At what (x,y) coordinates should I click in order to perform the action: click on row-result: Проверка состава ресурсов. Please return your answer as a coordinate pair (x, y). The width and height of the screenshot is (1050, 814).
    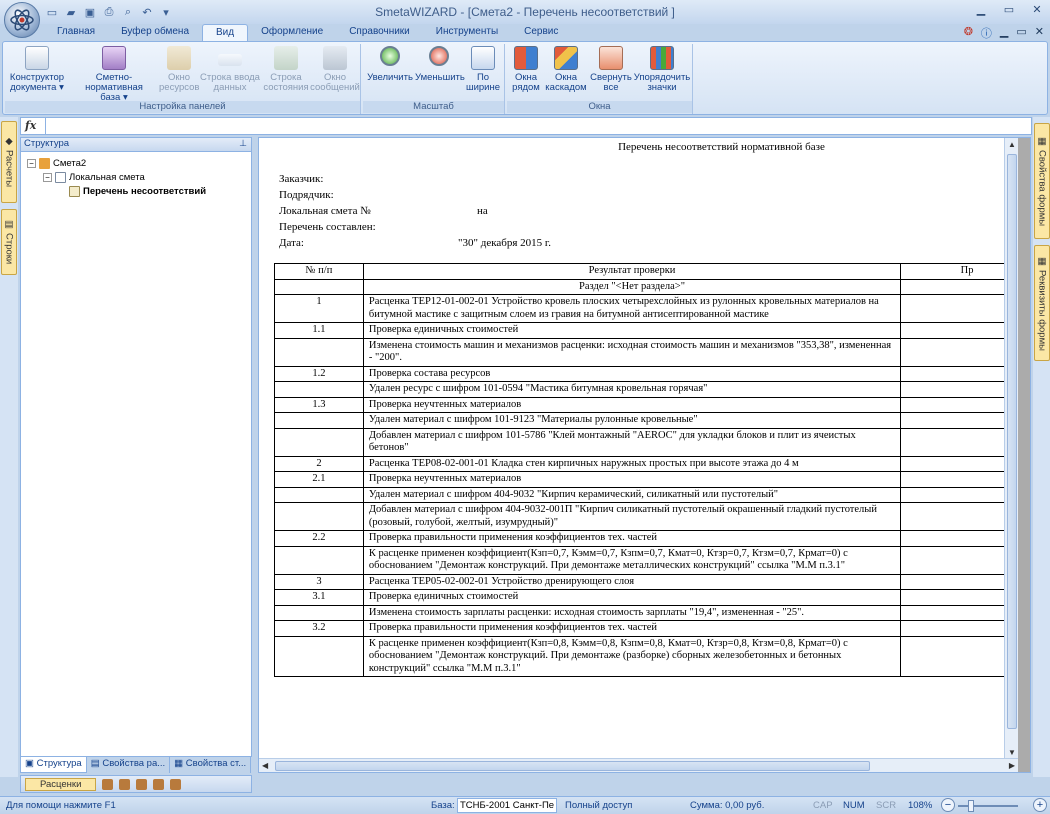
    Looking at the image, I should click on (632, 373).